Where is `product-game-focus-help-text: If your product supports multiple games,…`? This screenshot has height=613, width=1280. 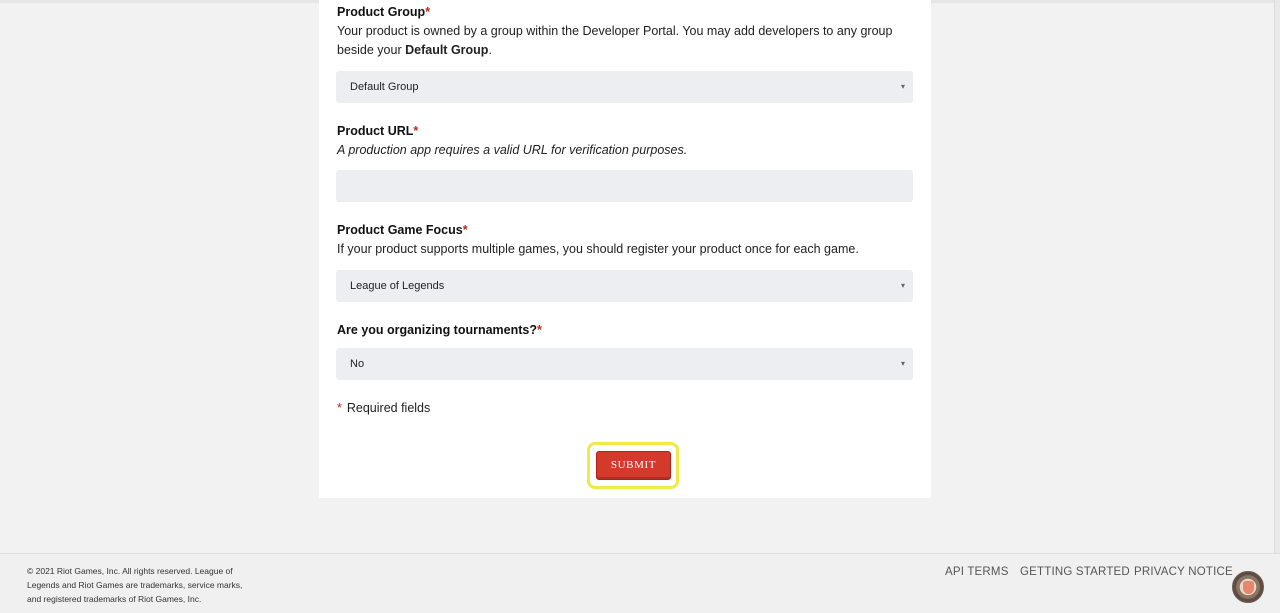 product-game-focus-help-text: If your product supports multiple games,… is located at coordinates (598, 249).